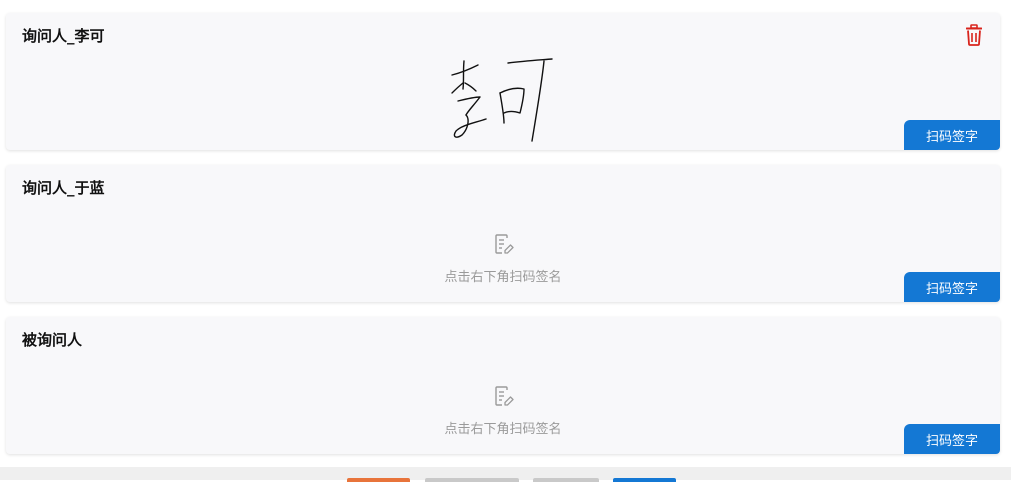 The image size is (1011, 482). What do you see at coordinates (974, 35) in the screenshot?
I see `trash-icon` at bounding box center [974, 35].